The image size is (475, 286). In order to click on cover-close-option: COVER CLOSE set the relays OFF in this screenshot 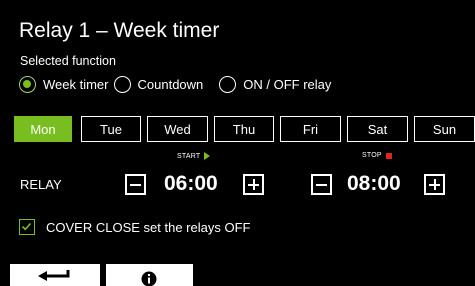, I will do `click(134, 227)`.